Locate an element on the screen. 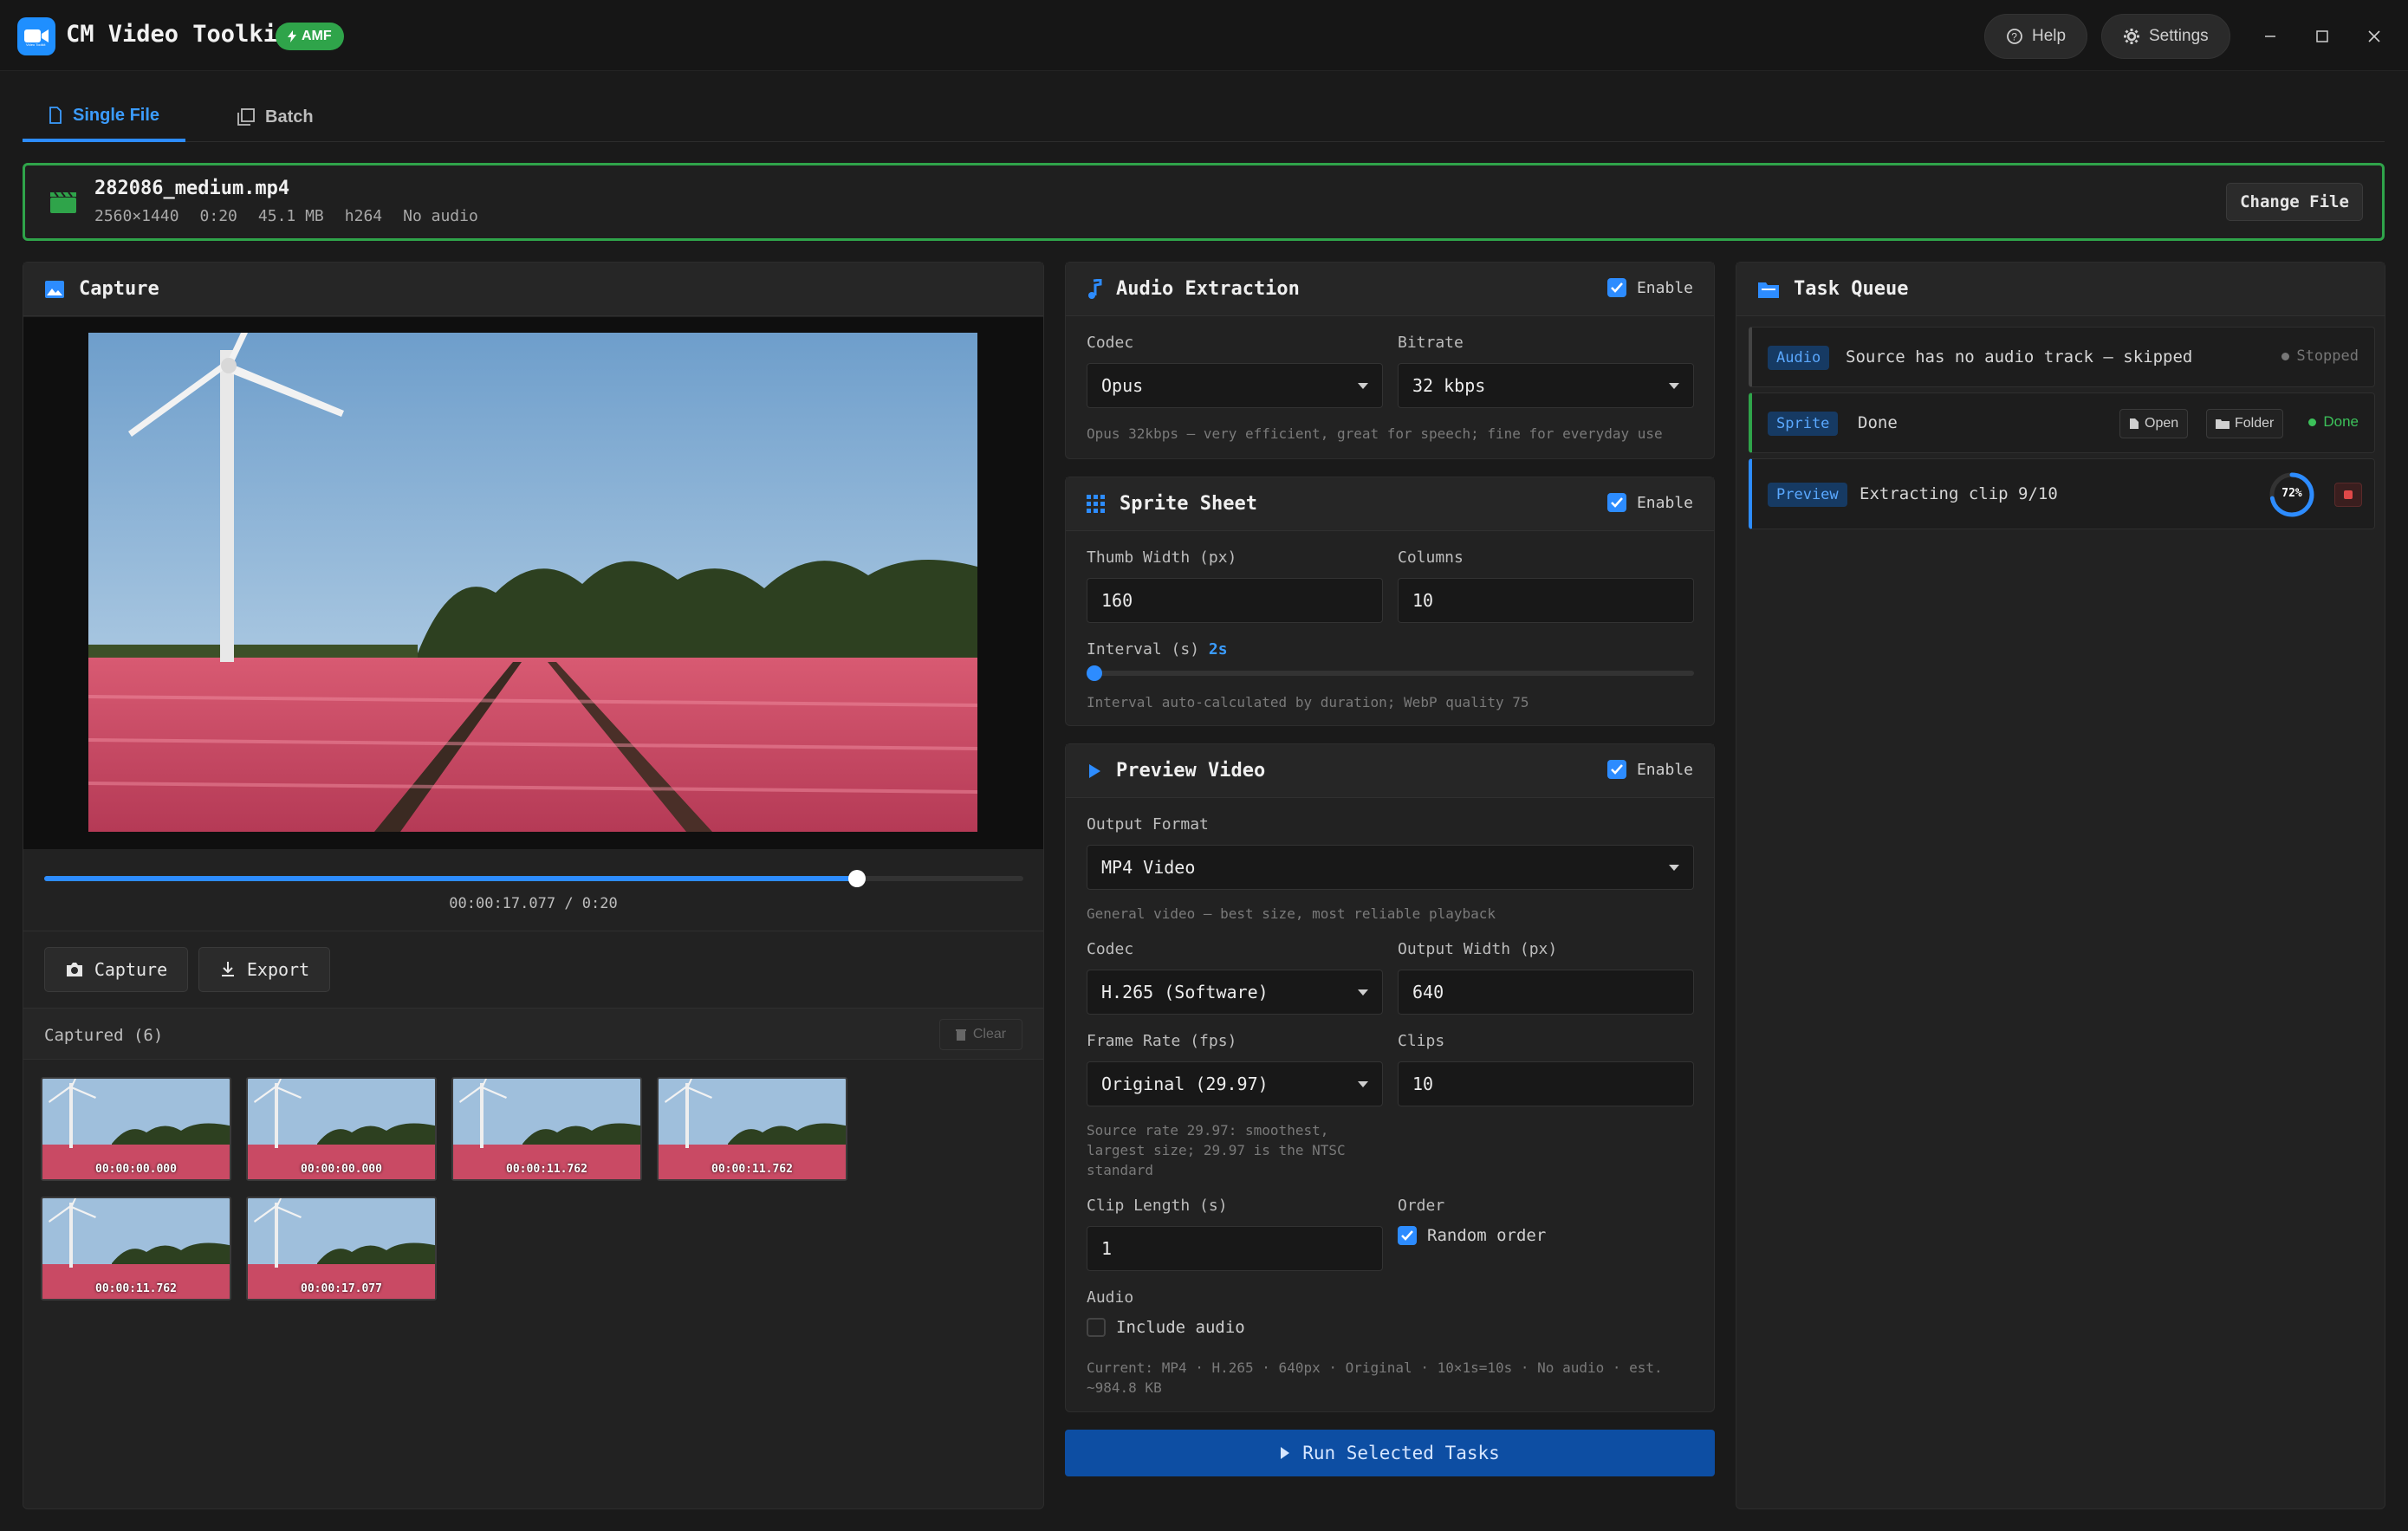  frame-rate-label: Frame Rate (fps) is located at coordinates (1162, 1041).